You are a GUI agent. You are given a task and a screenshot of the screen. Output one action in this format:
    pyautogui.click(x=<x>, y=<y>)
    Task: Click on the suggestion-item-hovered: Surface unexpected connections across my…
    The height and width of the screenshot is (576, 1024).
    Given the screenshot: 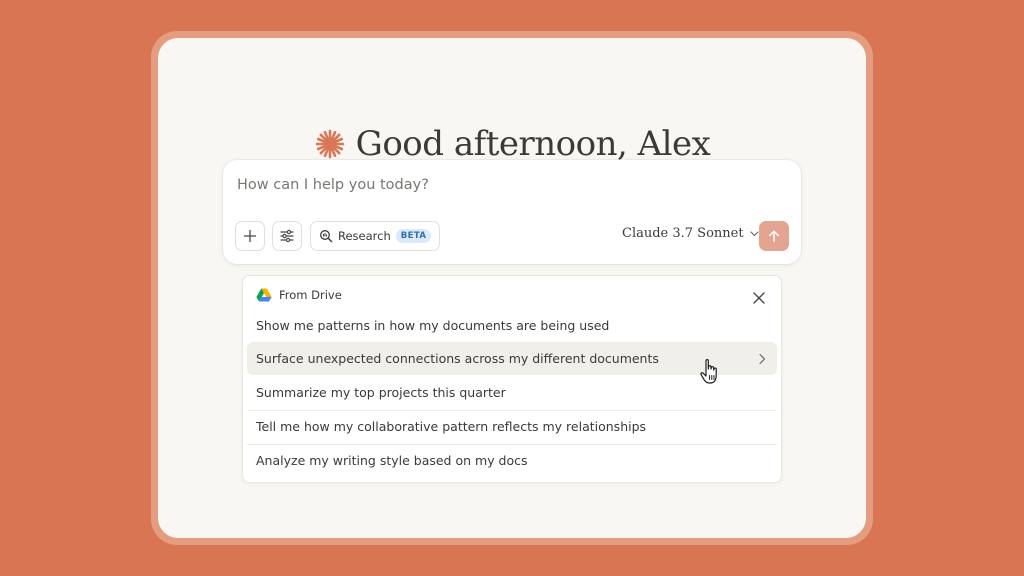 What is the action you would take?
    pyautogui.click(x=512, y=358)
    